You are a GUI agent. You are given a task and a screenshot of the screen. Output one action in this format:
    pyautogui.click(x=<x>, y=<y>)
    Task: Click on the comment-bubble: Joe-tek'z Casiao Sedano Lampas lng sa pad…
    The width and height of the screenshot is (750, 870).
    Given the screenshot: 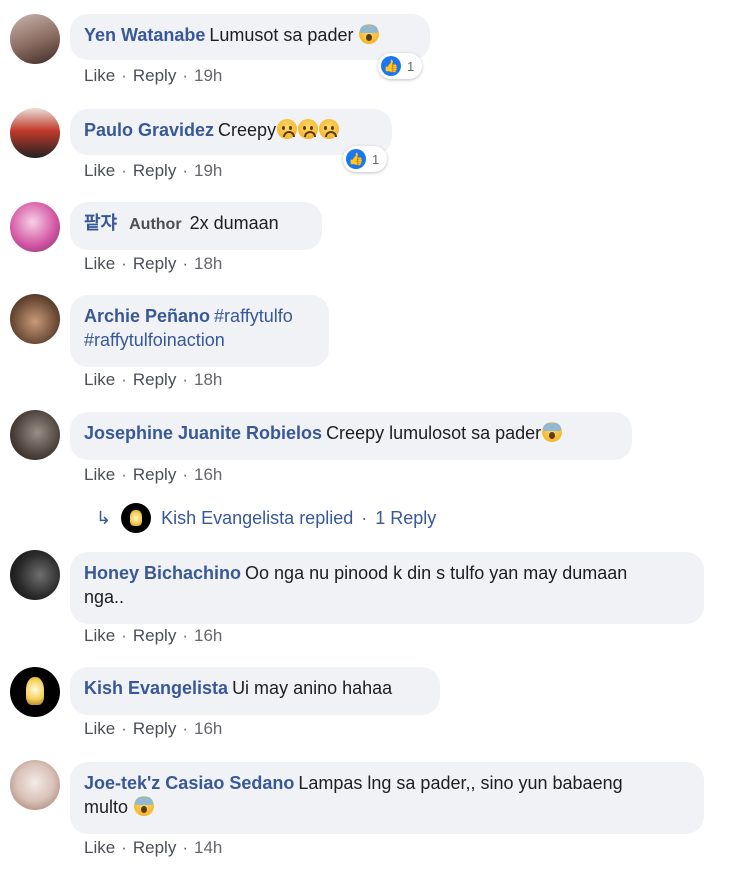 What is the action you would take?
    pyautogui.click(x=387, y=798)
    